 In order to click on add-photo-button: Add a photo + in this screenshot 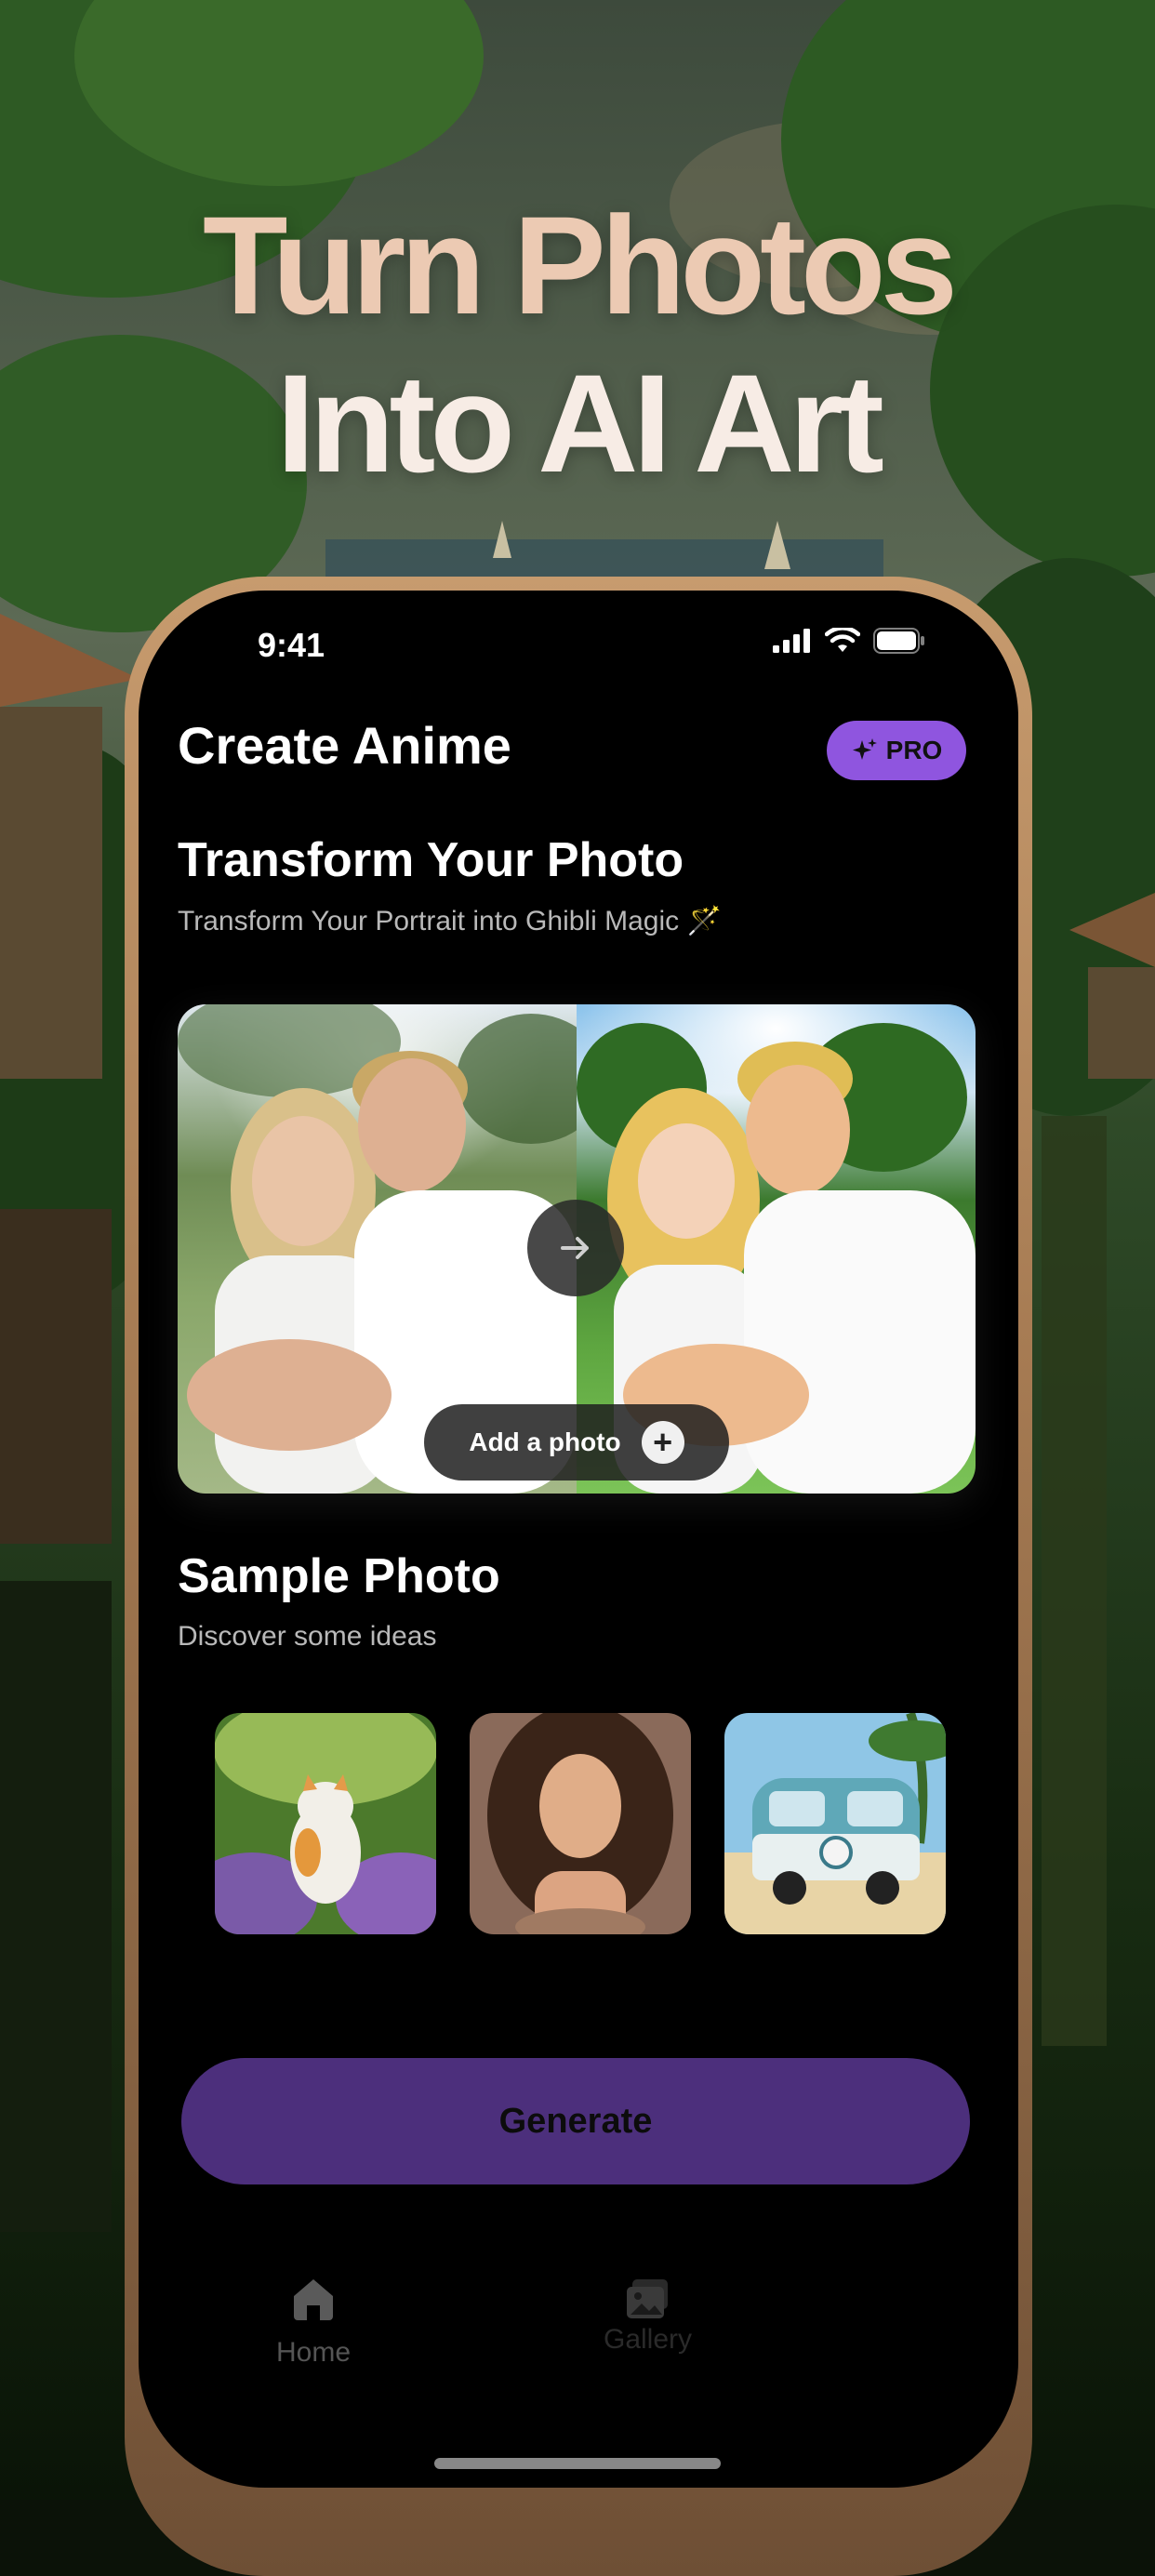, I will do `click(576, 1442)`.